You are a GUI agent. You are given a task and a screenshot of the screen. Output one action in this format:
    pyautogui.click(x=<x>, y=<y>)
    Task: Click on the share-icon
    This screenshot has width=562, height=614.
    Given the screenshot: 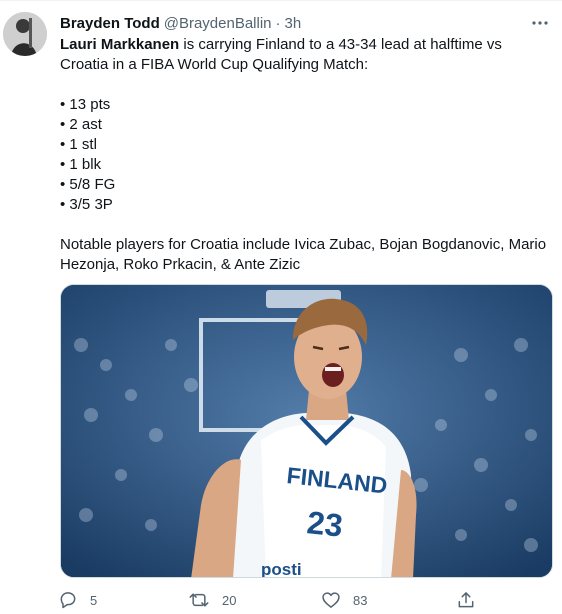 What is the action you would take?
    pyautogui.click(x=466, y=600)
    